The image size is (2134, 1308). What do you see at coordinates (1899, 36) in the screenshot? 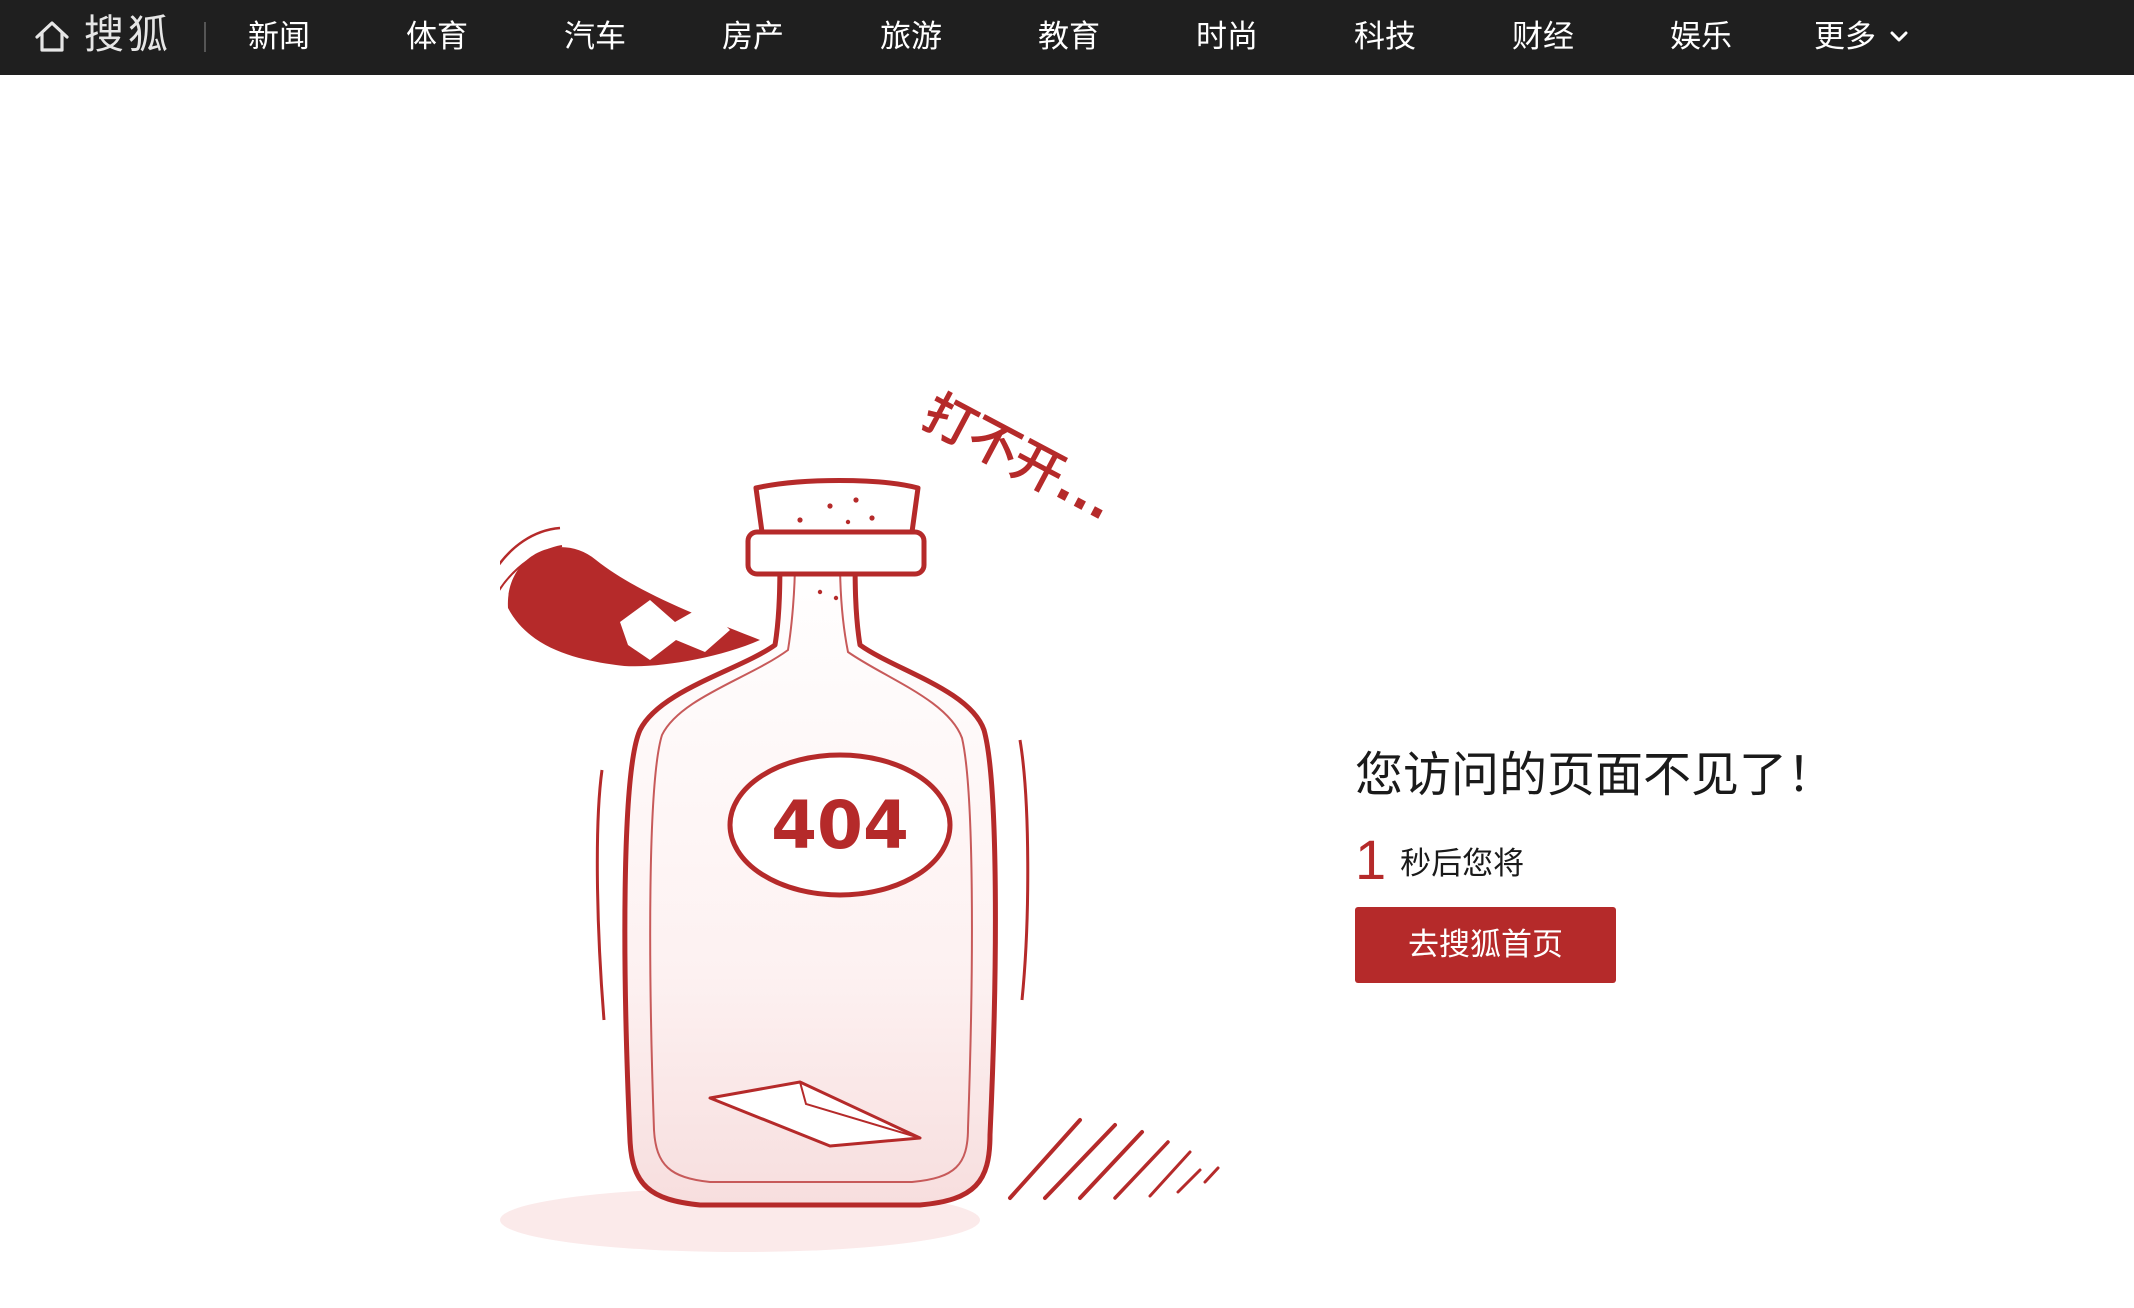
I see `chevron-down-icon` at bounding box center [1899, 36].